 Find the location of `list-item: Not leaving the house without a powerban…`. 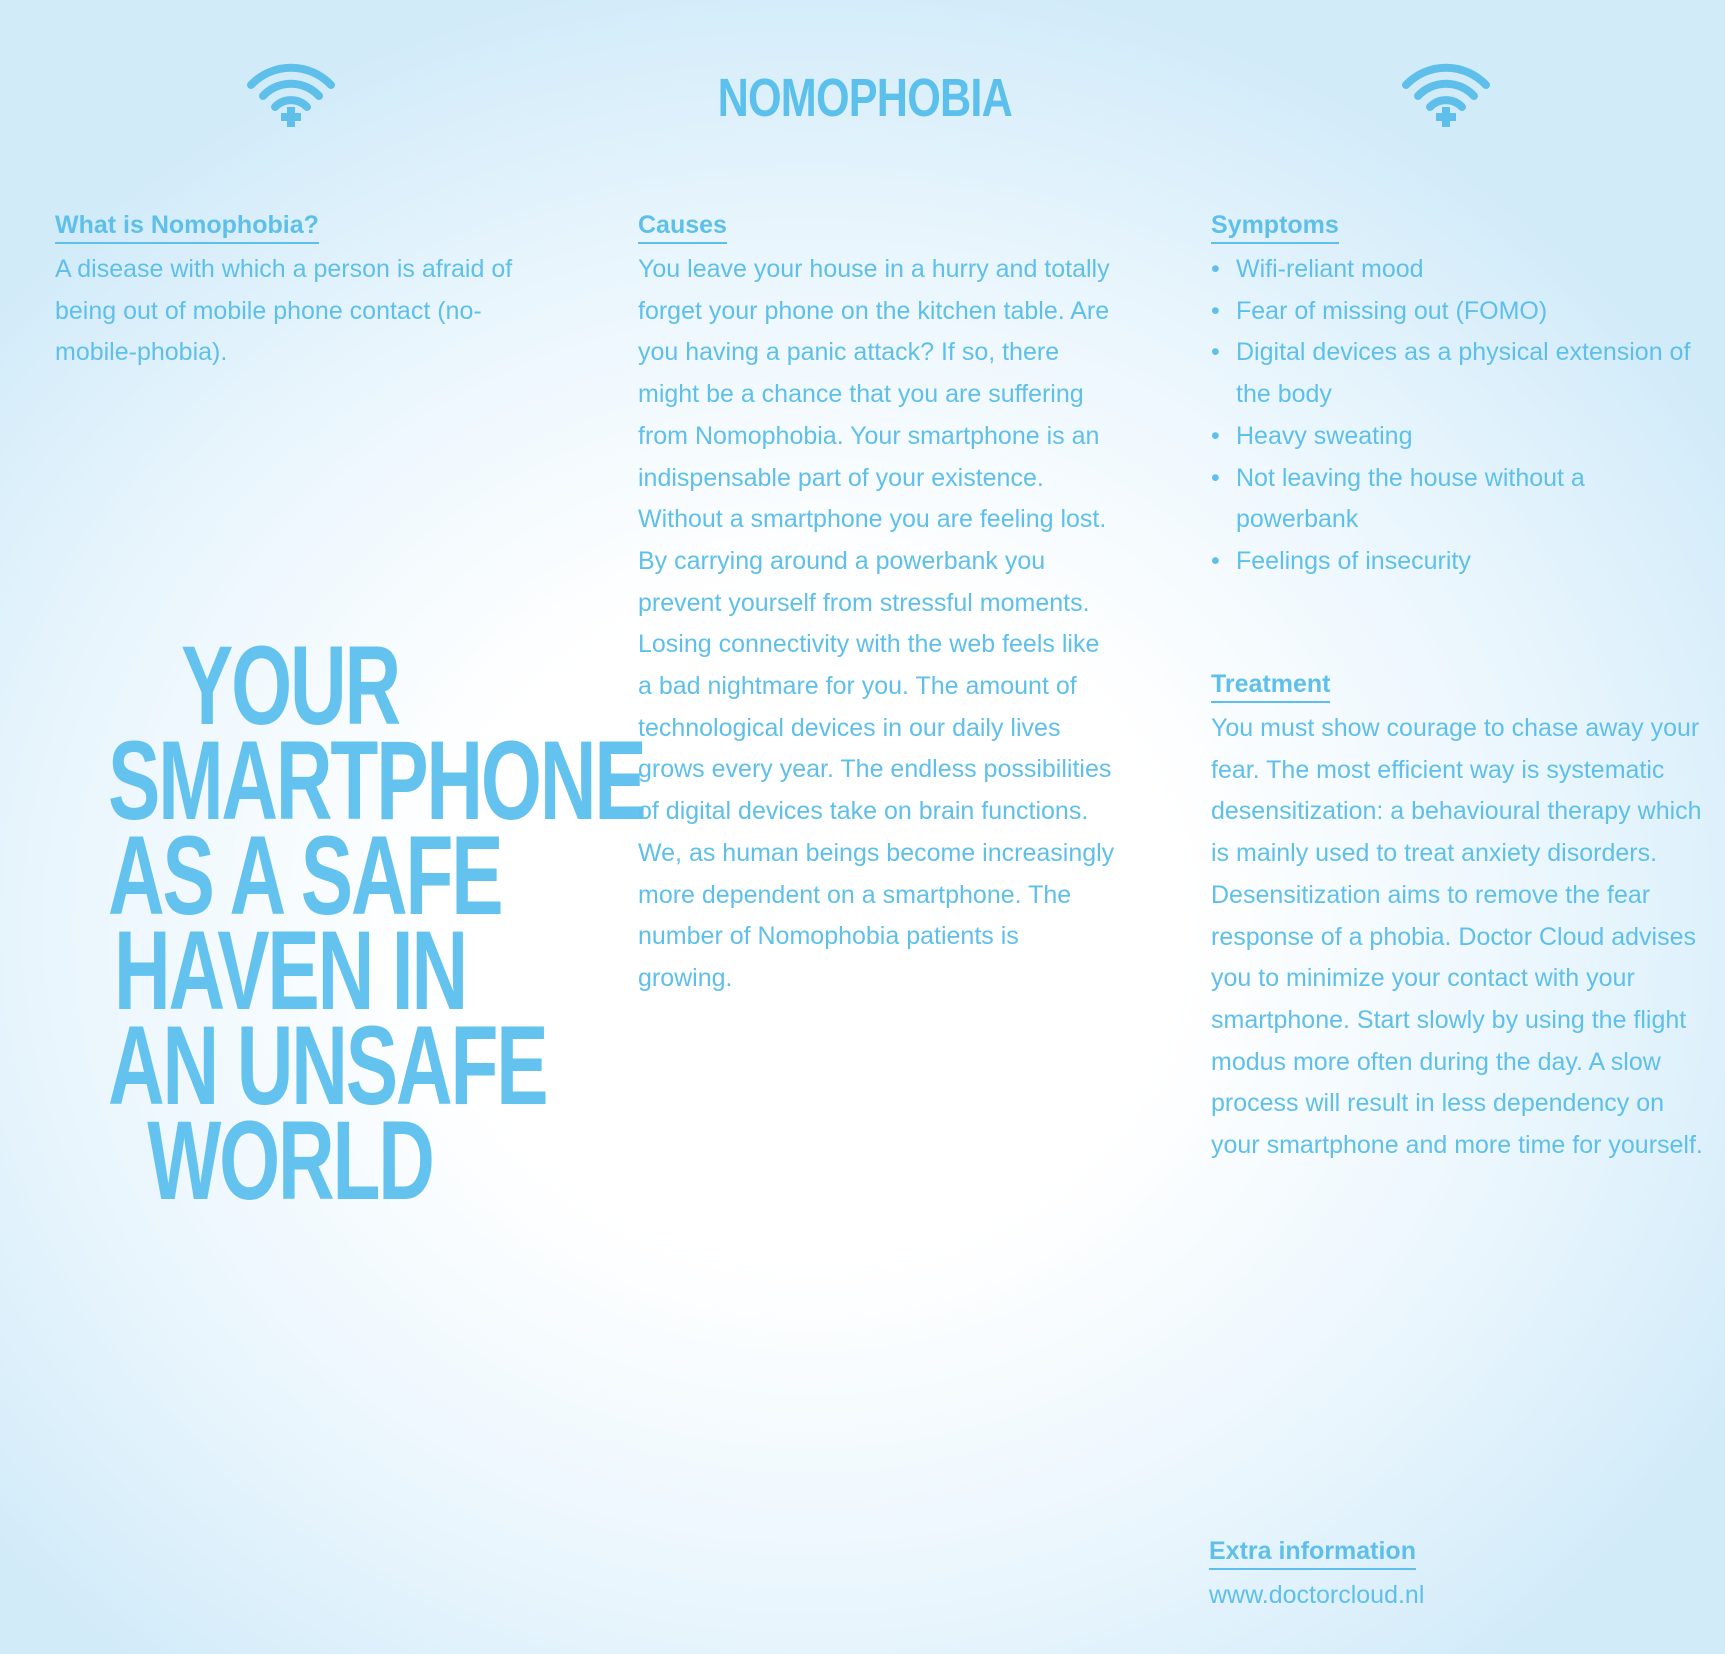

list-item: Not leaving the house without a powerban… is located at coordinates (1461, 499).